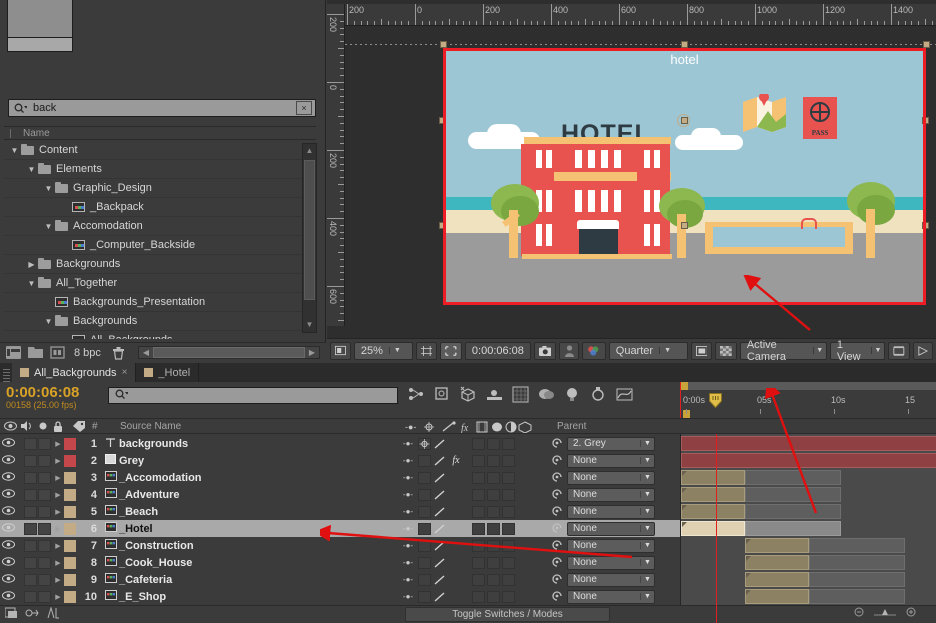 The height and width of the screenshot is (623, 936). I want to click on bit-depth-label: 8 bpc, so click(87, 353).